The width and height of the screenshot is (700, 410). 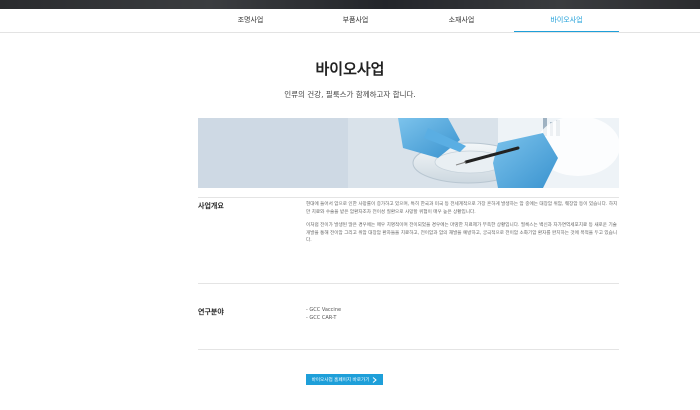 What do you see at coordinates (355, 20) in the screenshot?
I see `nav-item-components: 부품사업` at bounding box center [355, 20].